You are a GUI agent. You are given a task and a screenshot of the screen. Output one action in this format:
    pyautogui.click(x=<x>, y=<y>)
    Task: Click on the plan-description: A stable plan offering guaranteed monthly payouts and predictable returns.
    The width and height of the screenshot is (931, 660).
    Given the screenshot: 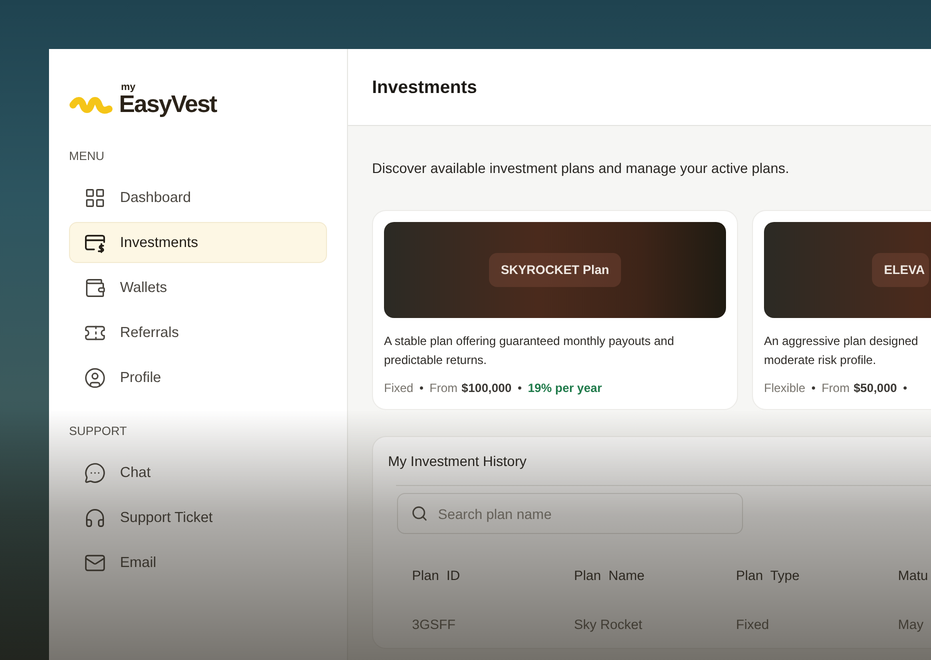 What is the action you would take?
    pyautogui.click(x=529, y=351)
    